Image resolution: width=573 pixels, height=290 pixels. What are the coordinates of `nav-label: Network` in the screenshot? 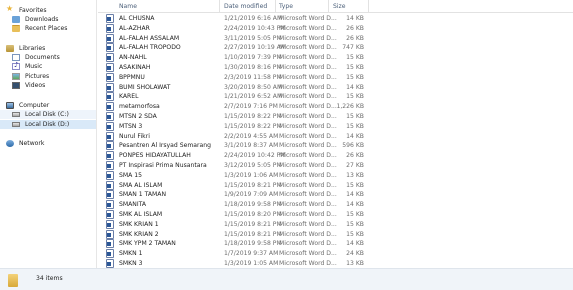 It's located at (32, 143).